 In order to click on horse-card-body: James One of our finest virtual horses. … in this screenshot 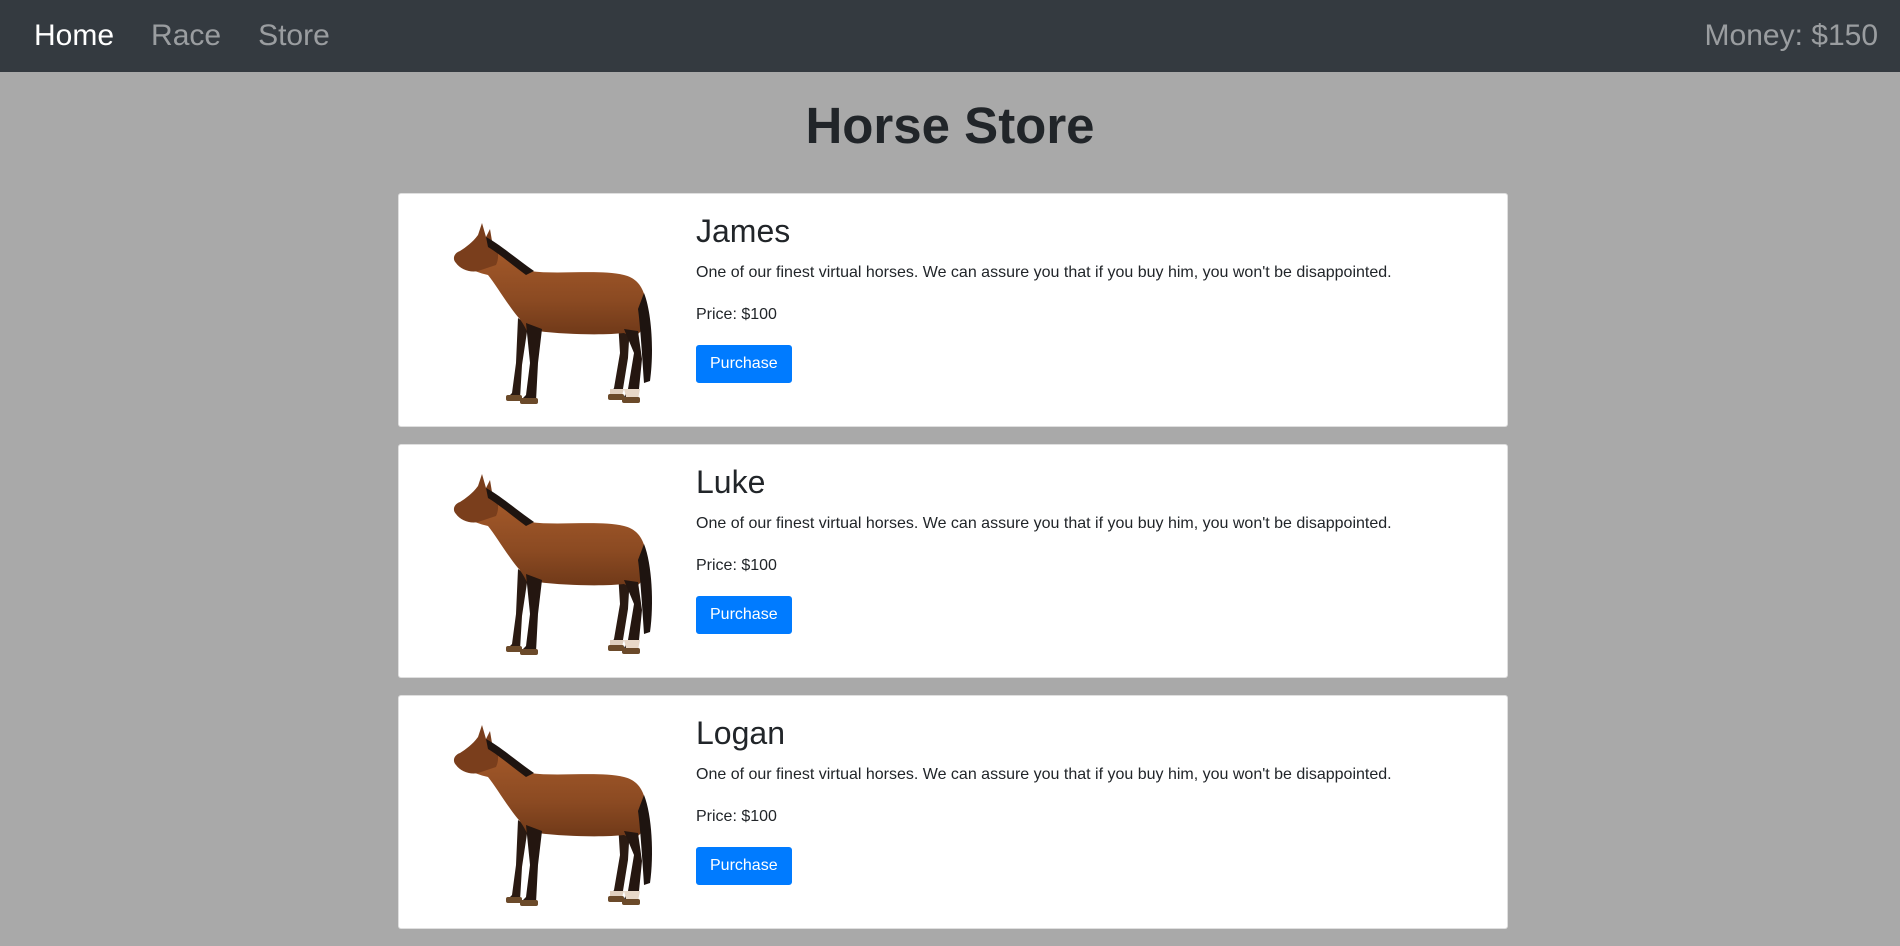, I will do `click(1044, 310)`.